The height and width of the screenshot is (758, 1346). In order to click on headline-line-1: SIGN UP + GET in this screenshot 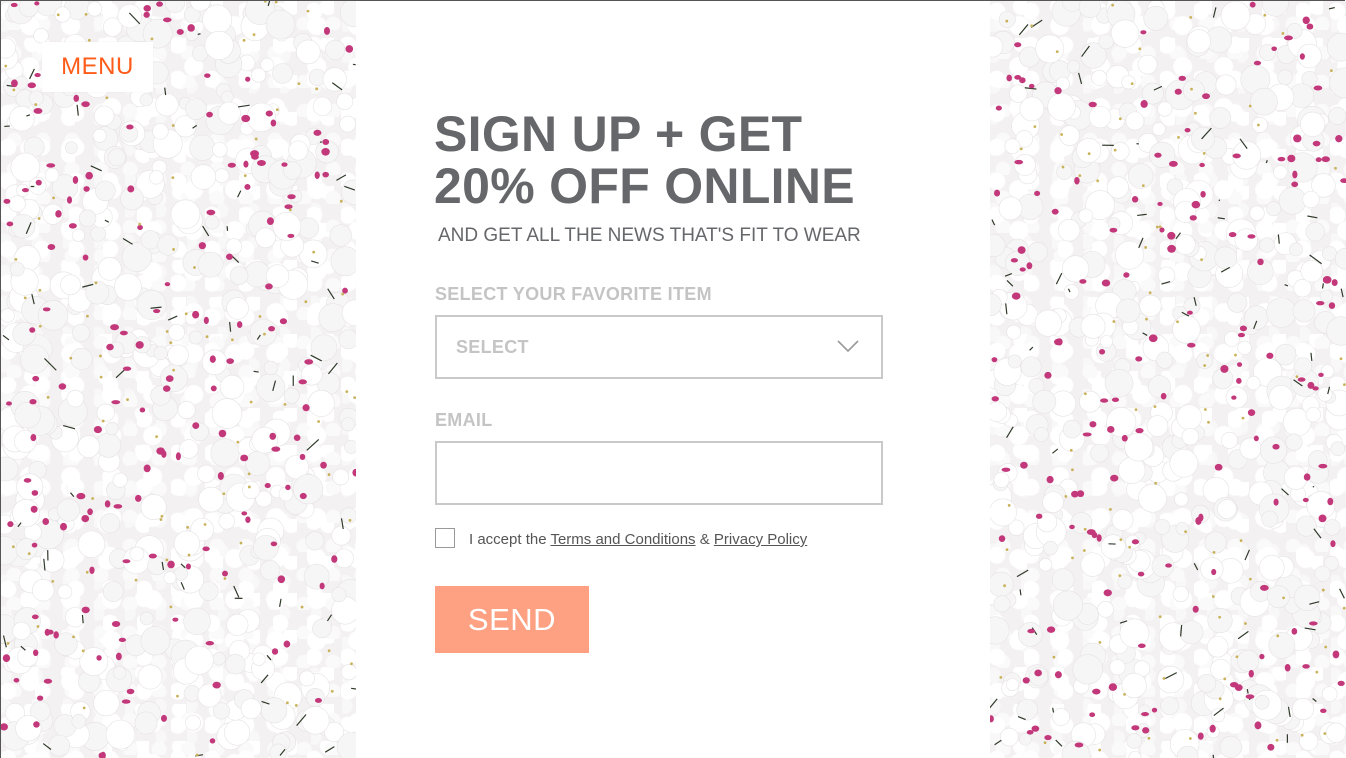, I will do `click(618, 134)`.